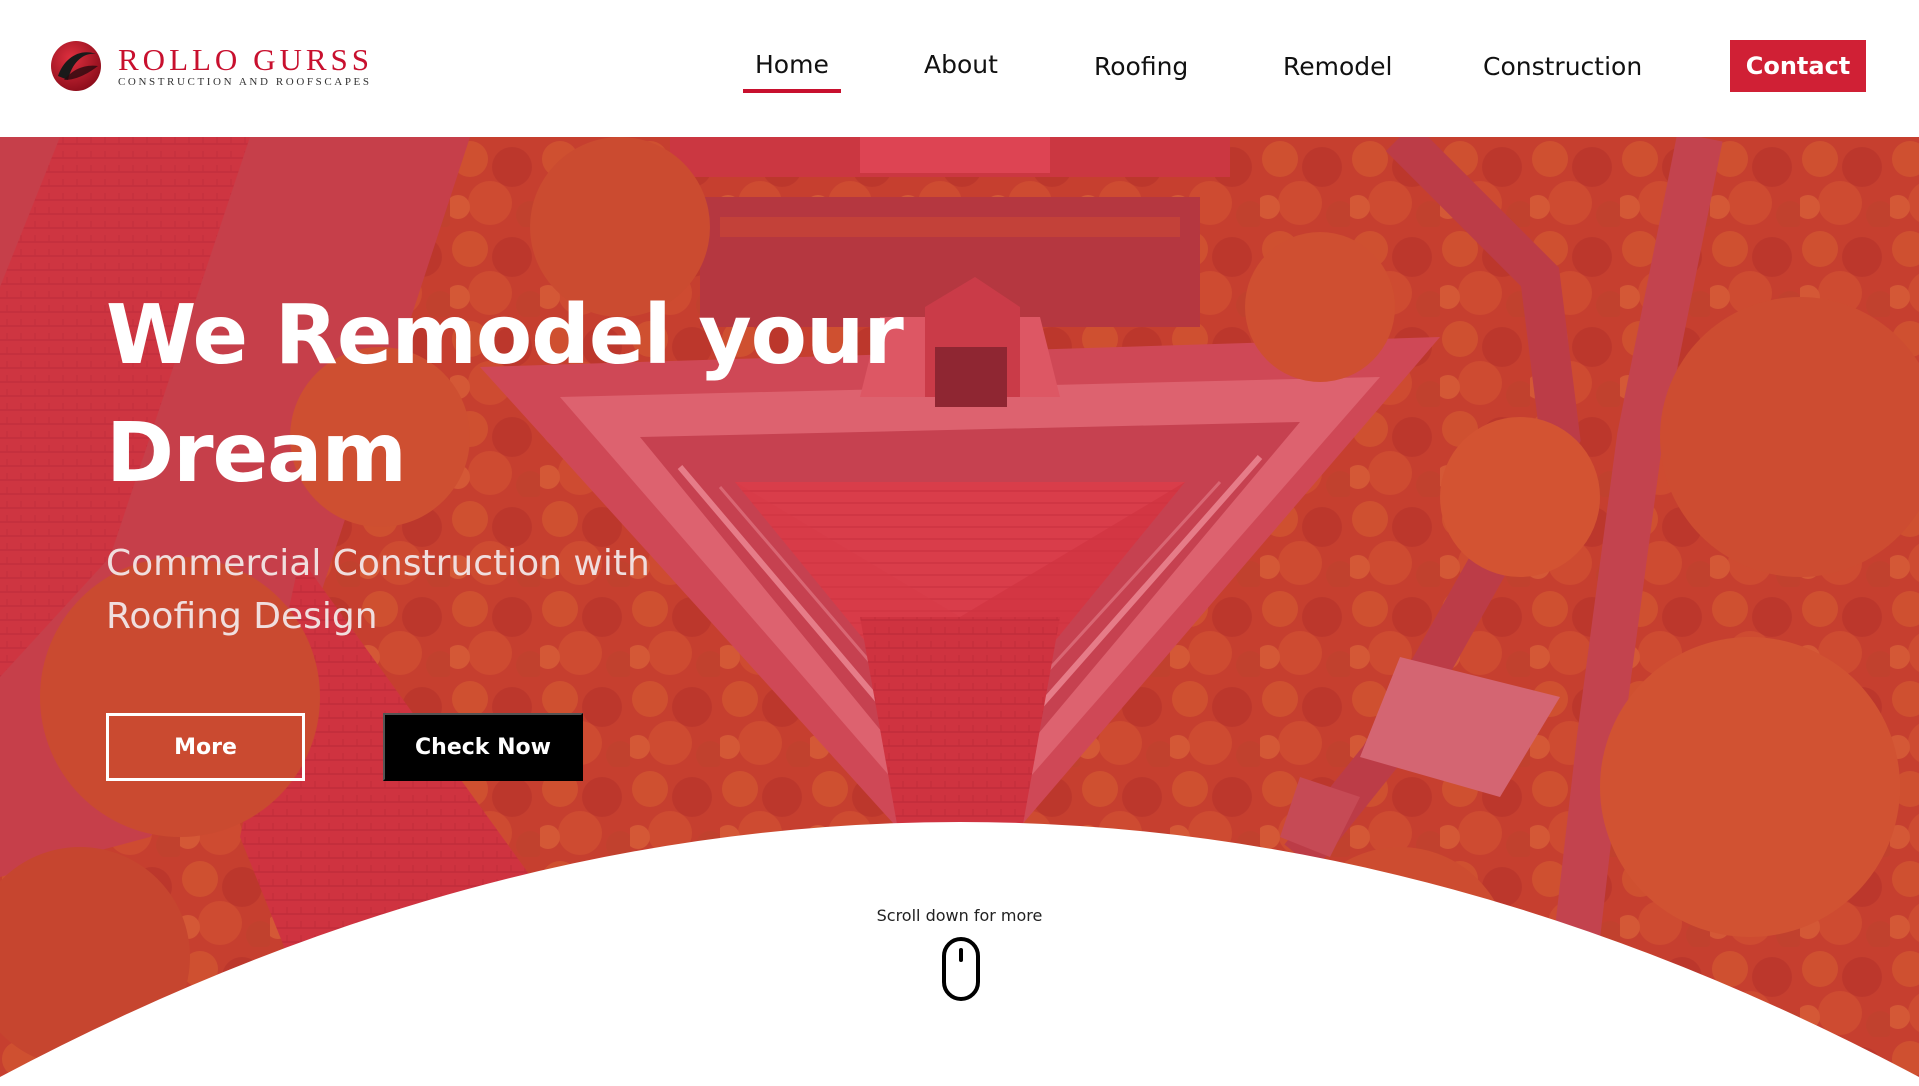 The image size is (1919, 1086). What do you see at coordinates (1562, 66) in the screenshot?
I see `nav-construction: Construction` at bounding box center [1562, 66].